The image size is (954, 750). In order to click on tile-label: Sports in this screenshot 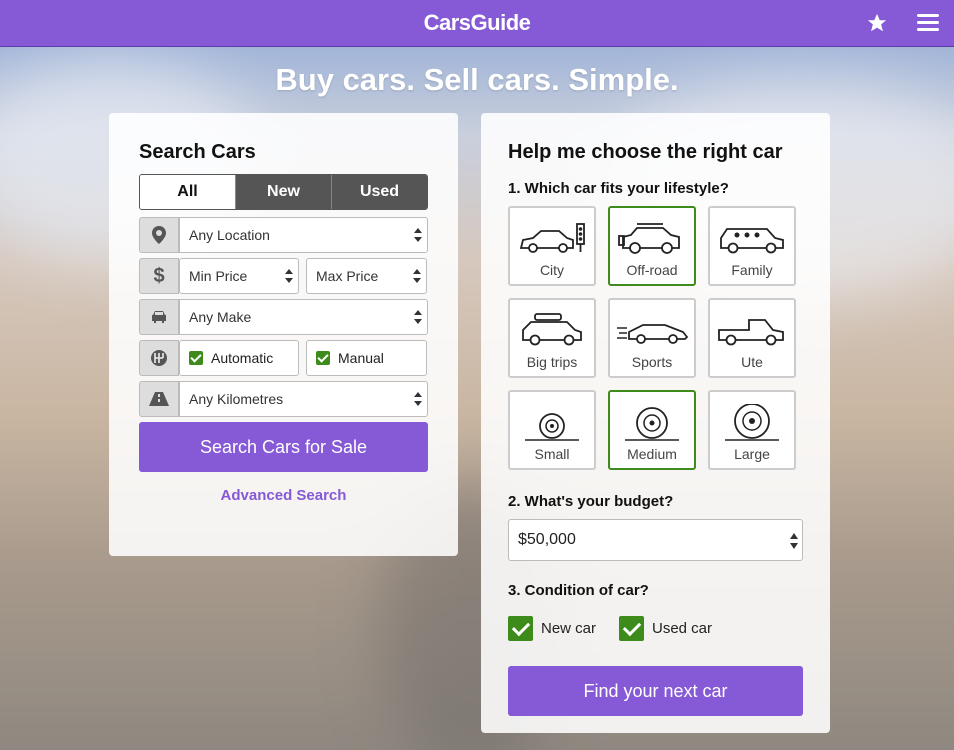, I will do `click(652, 362)`.